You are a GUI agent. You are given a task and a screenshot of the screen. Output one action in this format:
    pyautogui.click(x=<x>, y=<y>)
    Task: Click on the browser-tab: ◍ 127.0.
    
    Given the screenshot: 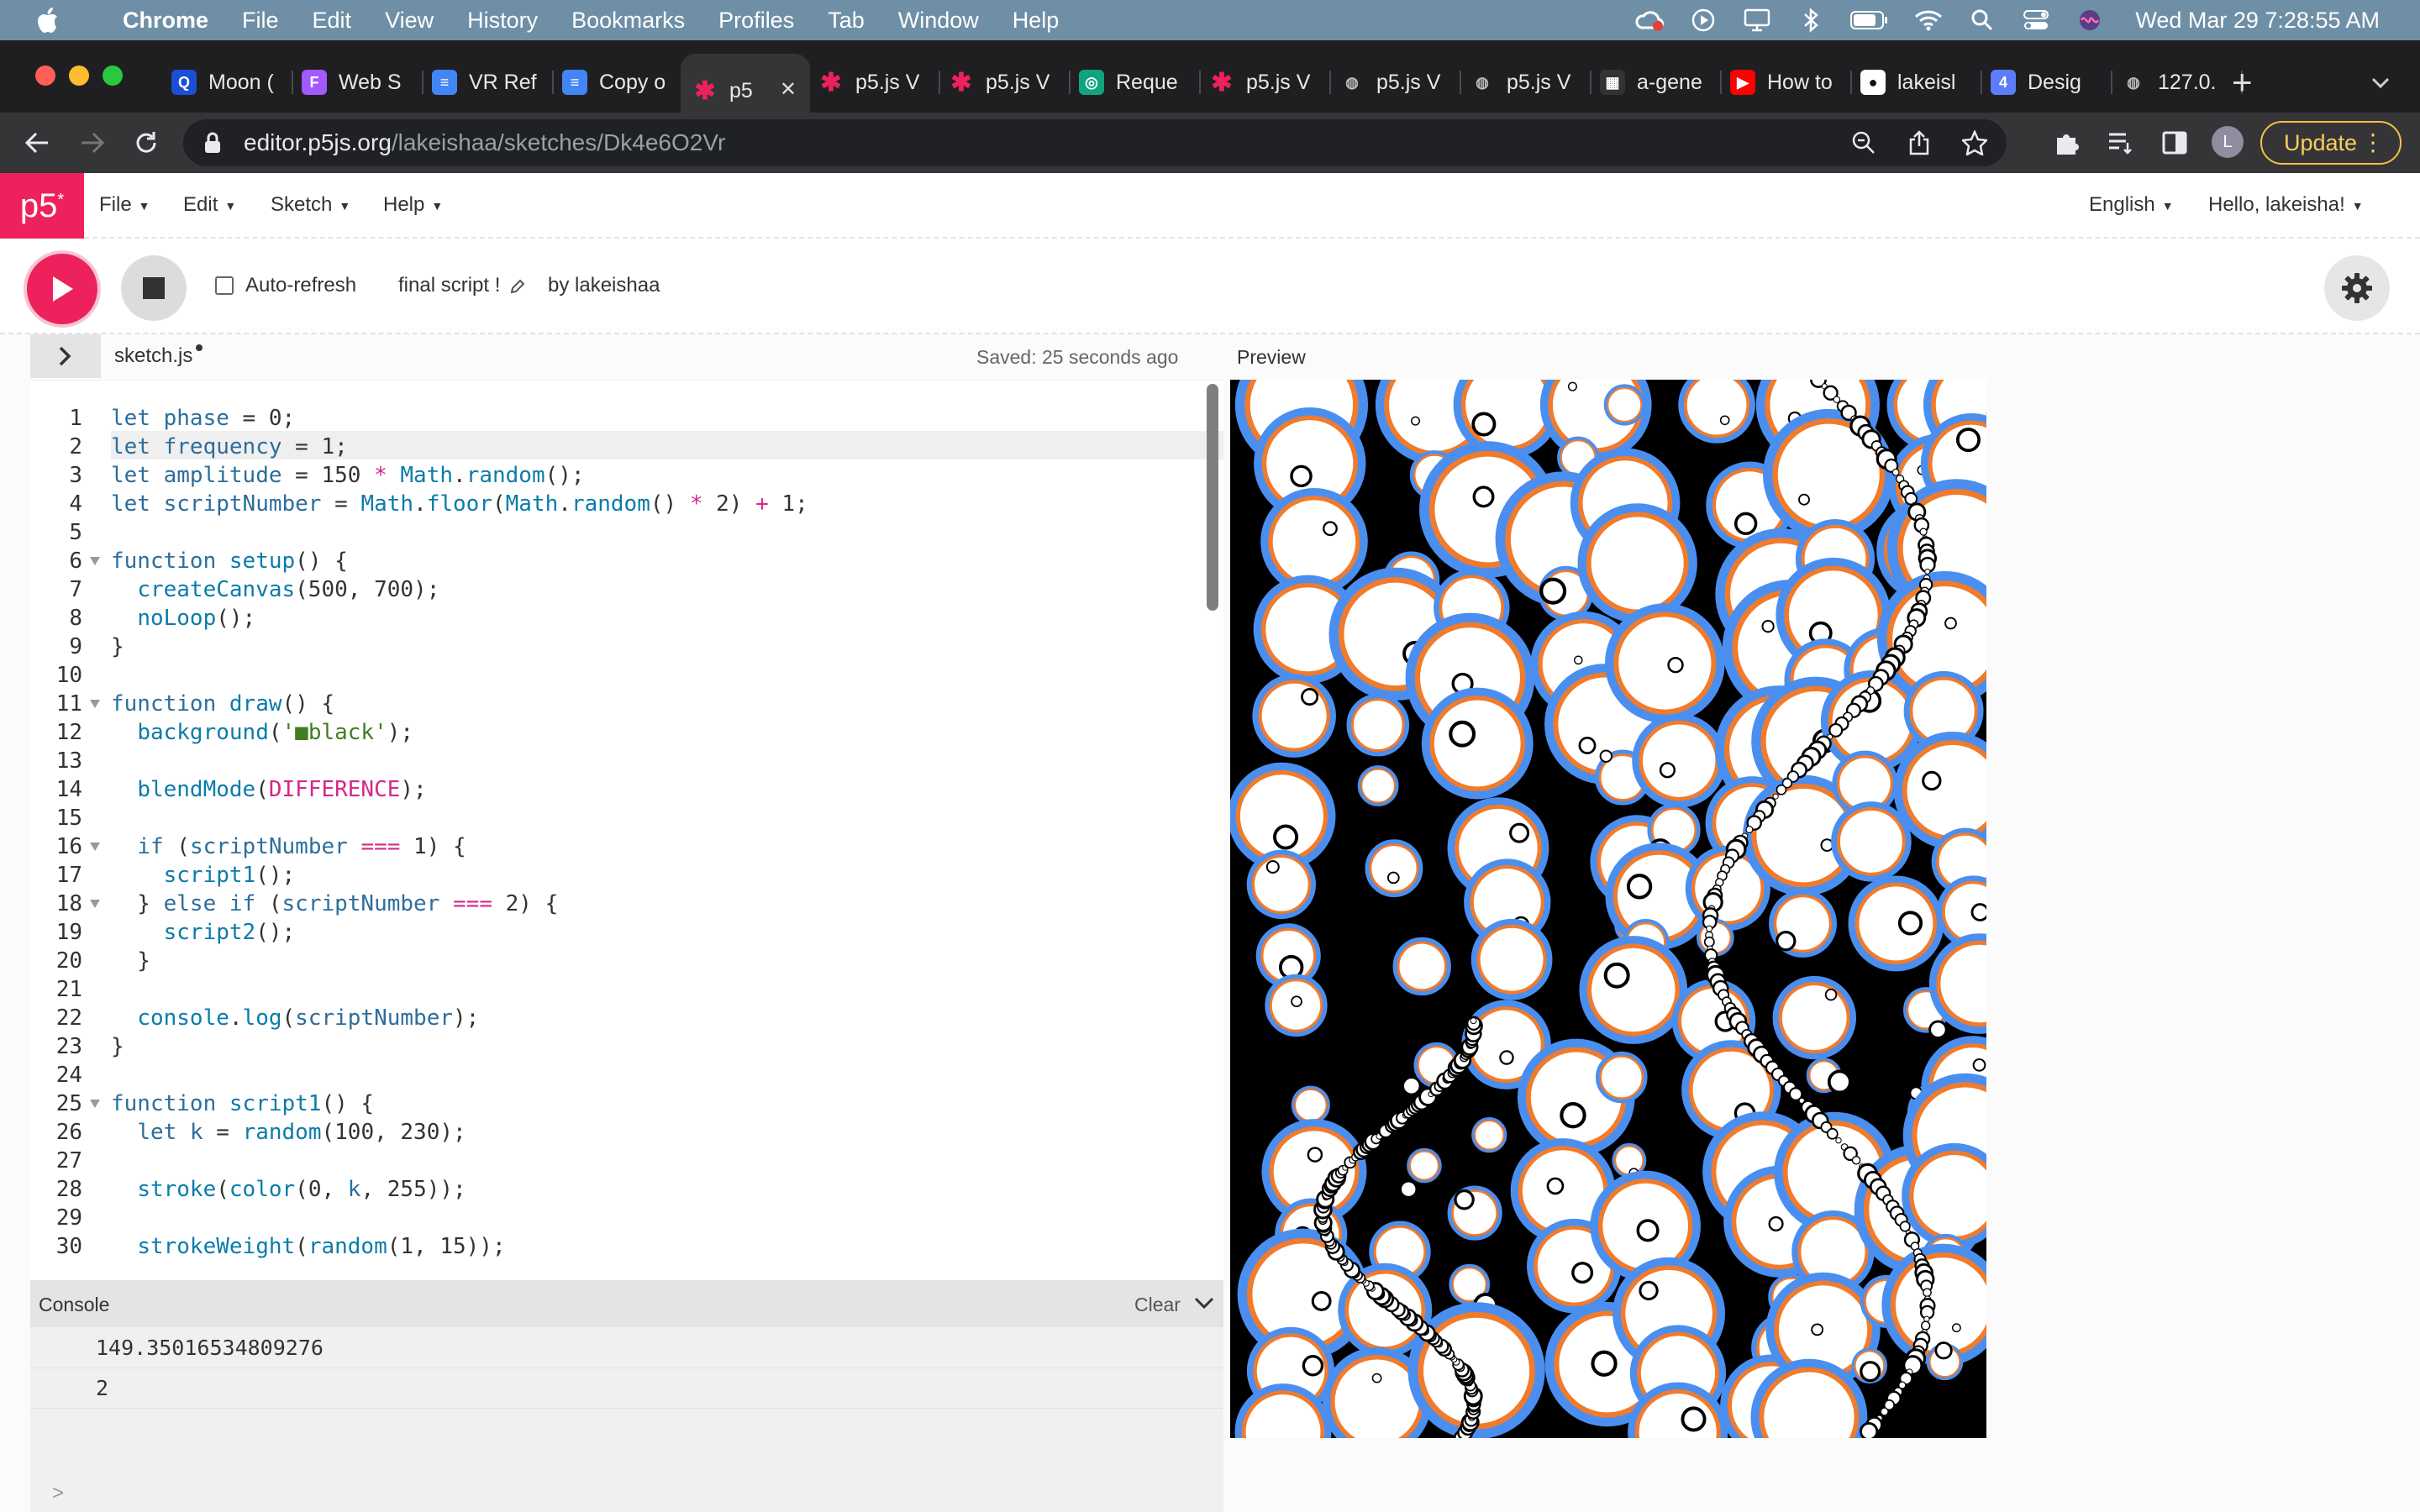 What is the action you would take?
    pyautogui.click(x=2176, y=82)
    